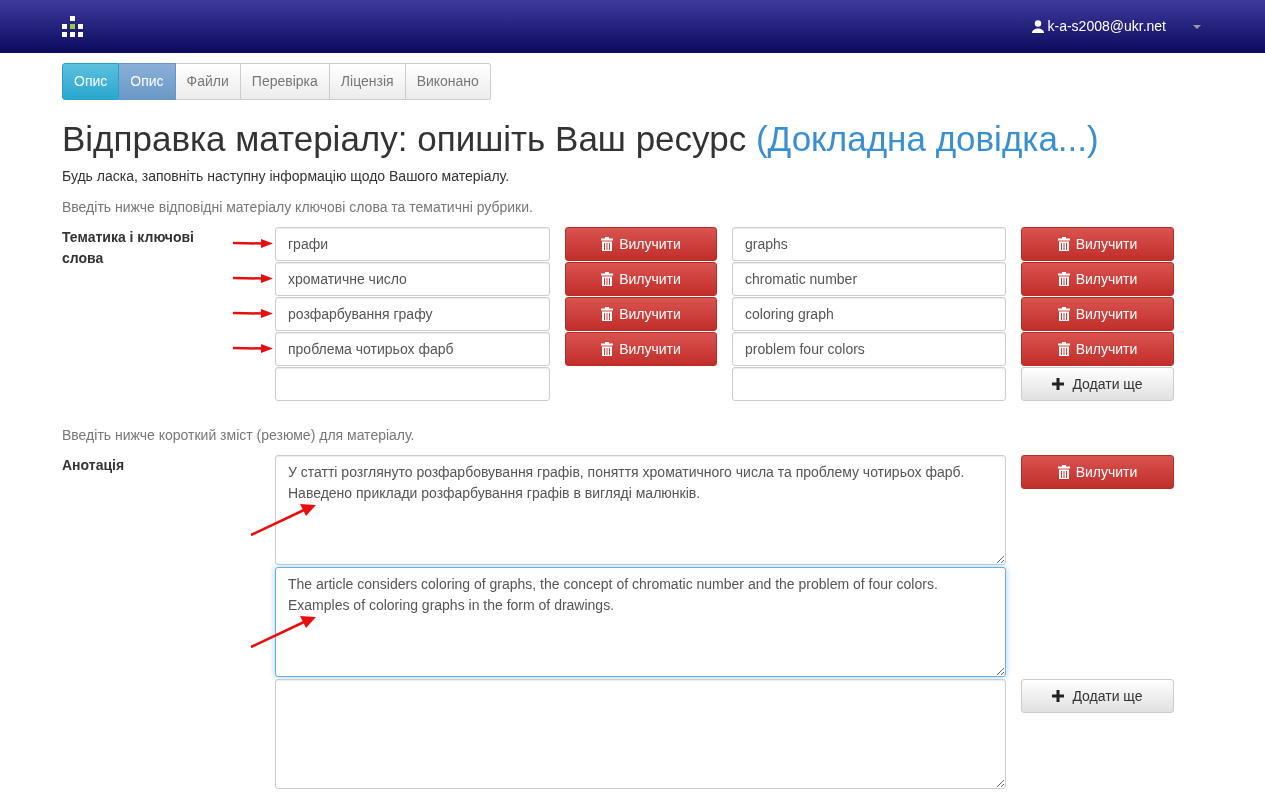  What do you see at coordinates (128, 248) in the screenshot?
I see `field-label: Тематика і ключові слова` at bounding box center [128, 248].